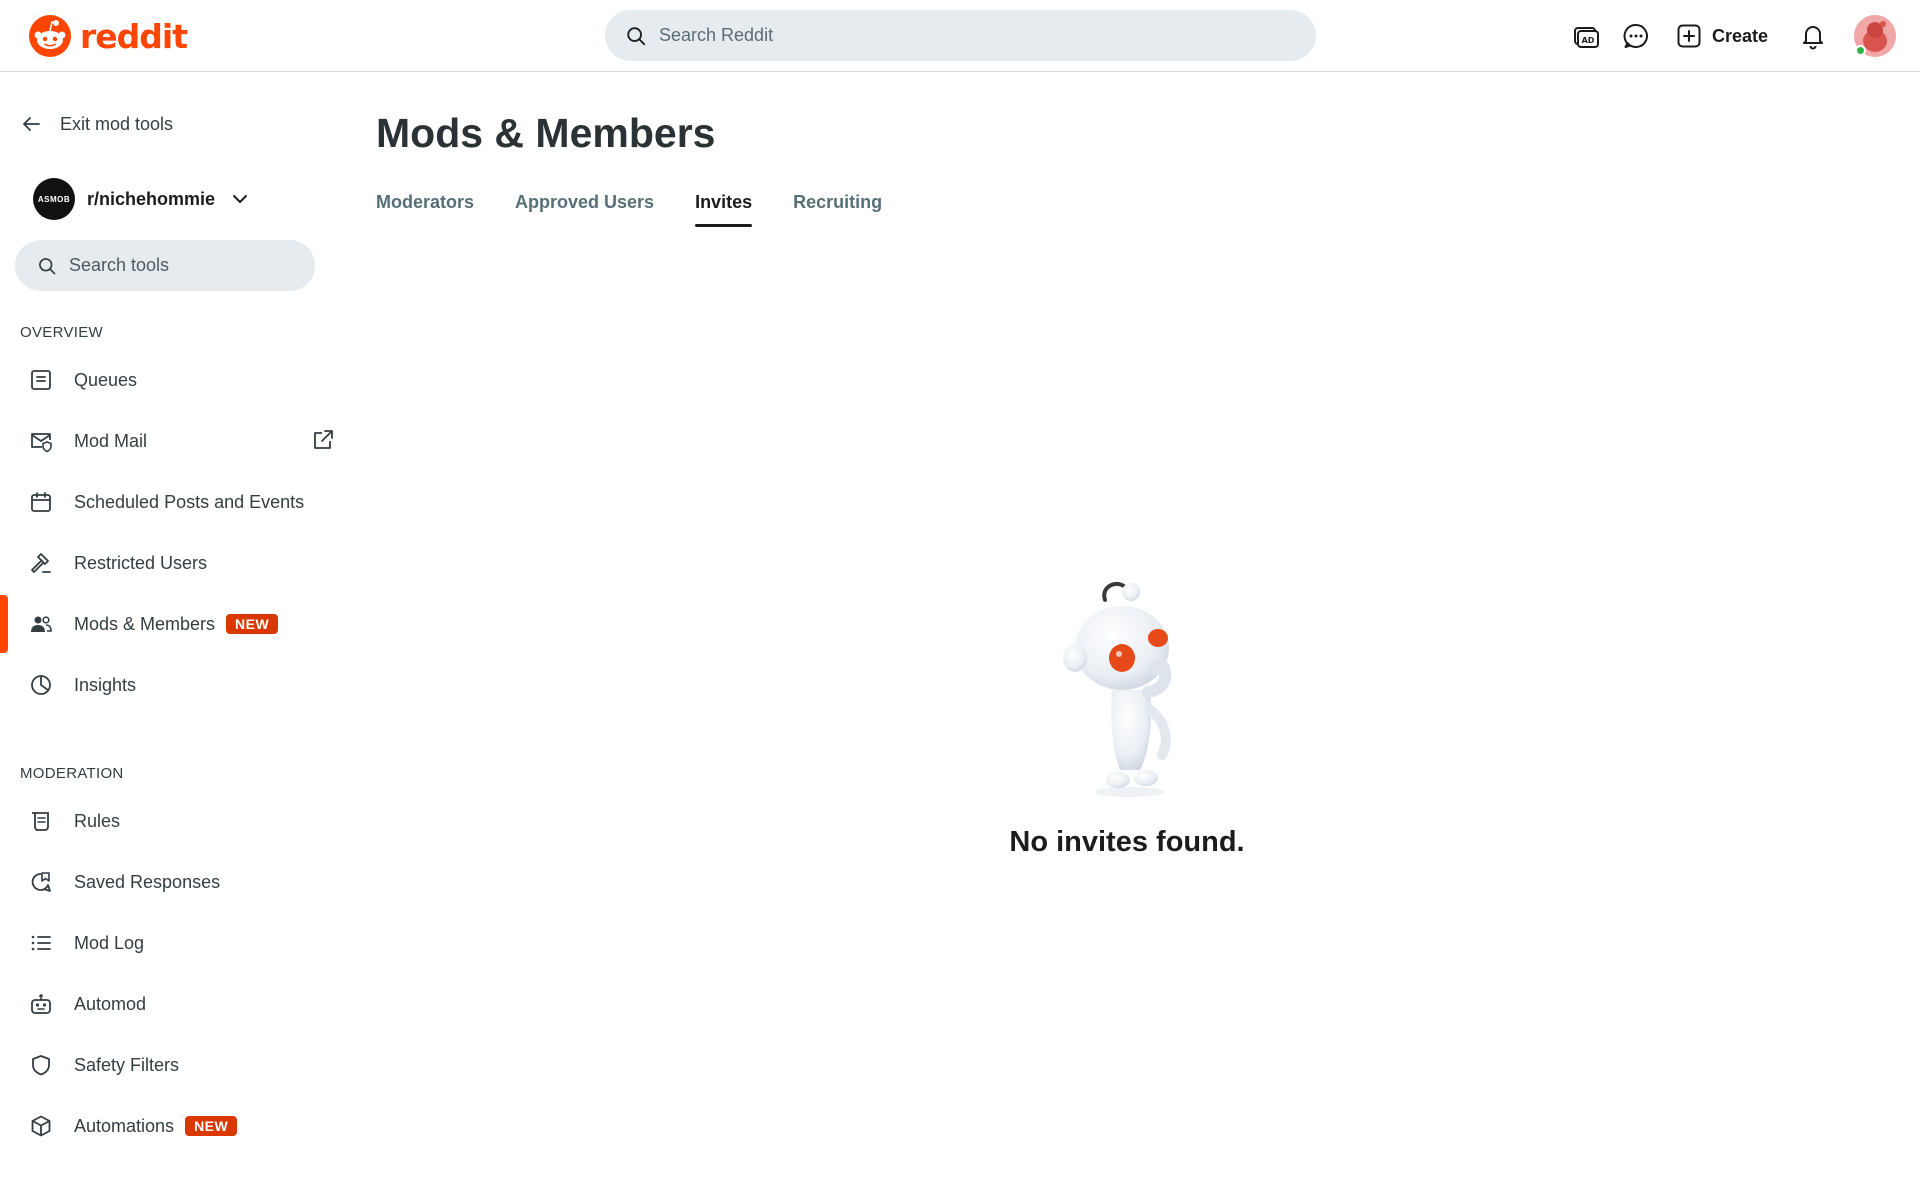 Image resolution: width=1920 pixels, height=1200 pixels. What do you see at coordinates (238, 199) in the screenshot?
I see `chevron-down-icon` at bounding box center [238, 199].